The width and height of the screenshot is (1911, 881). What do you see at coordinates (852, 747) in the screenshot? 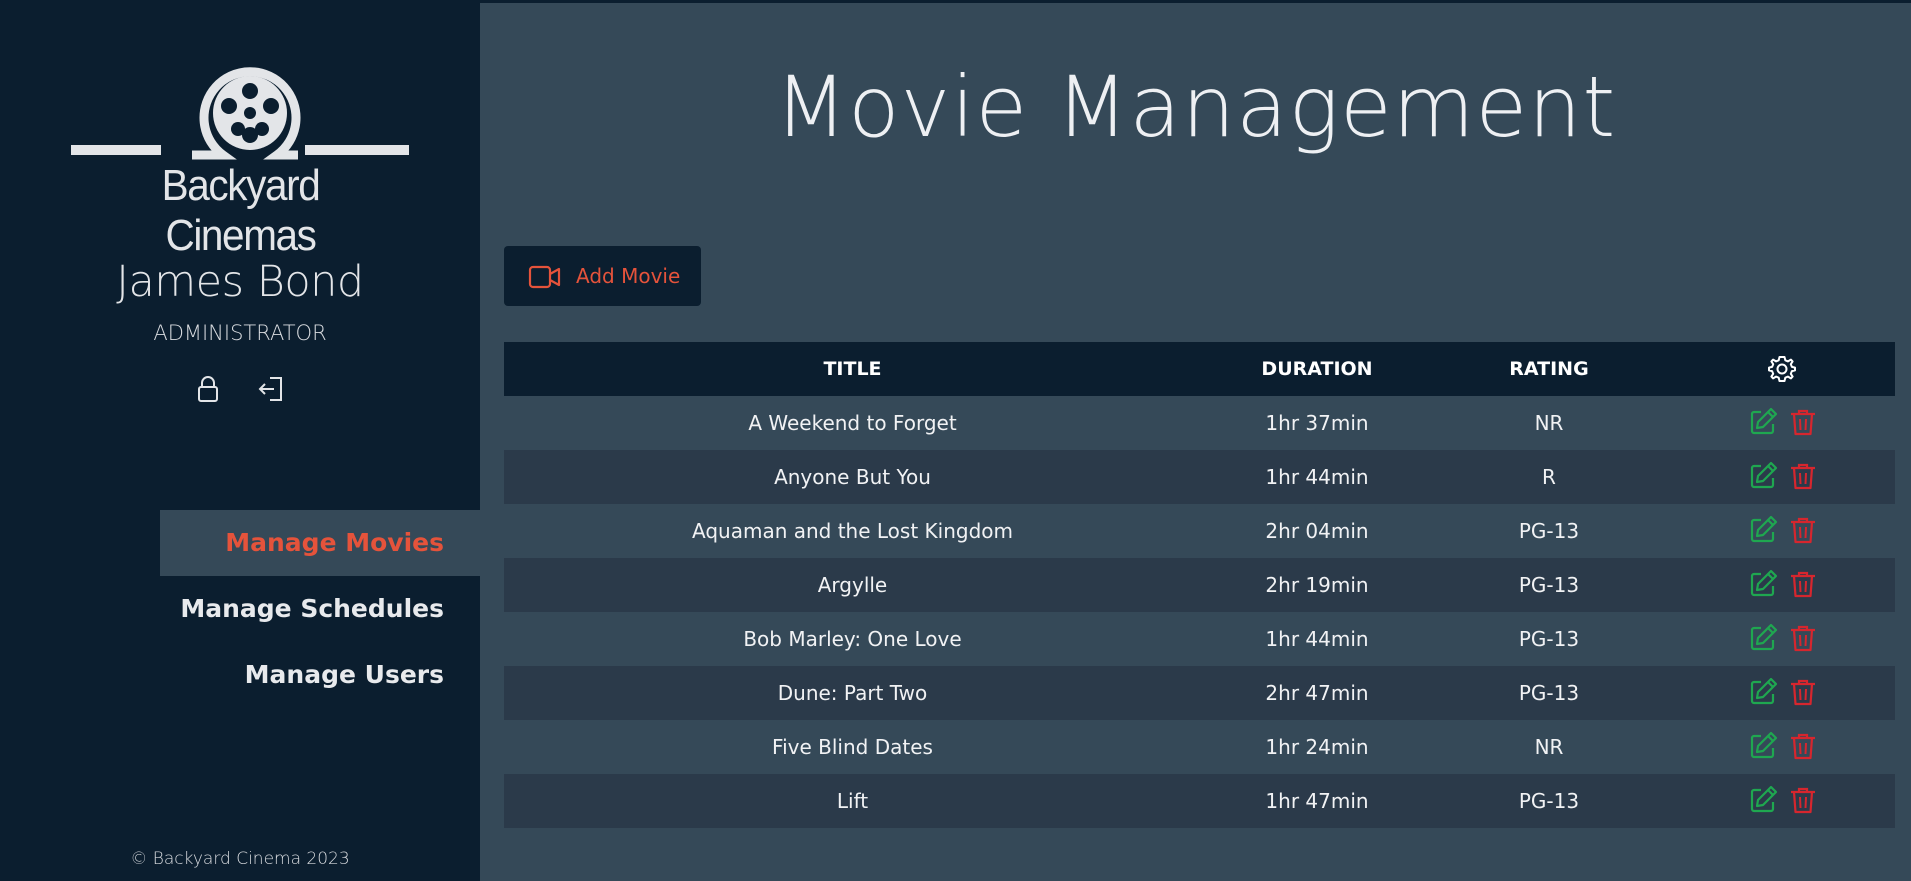
I see `cell-title: Five Blind Dates` at bounding box center [852, 747].